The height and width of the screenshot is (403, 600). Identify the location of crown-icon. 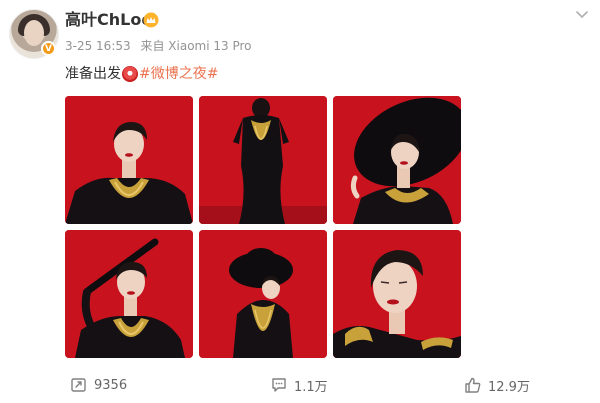
(151, 20).